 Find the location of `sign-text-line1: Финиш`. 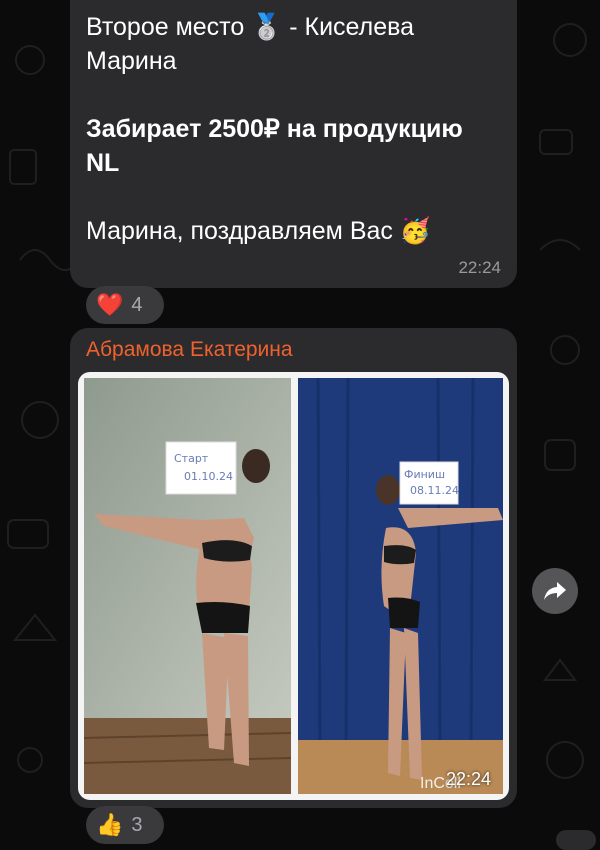

sign-text-line1: Финиш is located at coordinates (424, 474).